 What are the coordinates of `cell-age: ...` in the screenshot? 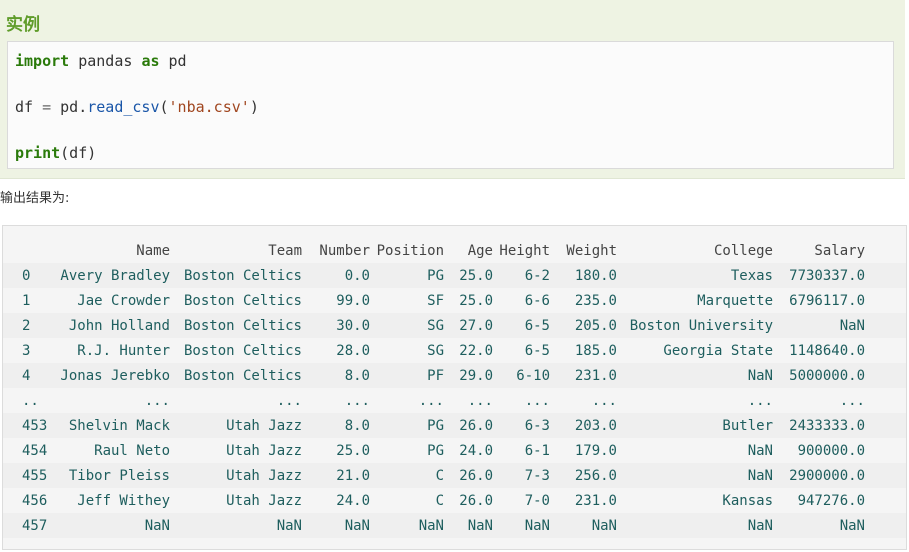 It's located at (480, 401).